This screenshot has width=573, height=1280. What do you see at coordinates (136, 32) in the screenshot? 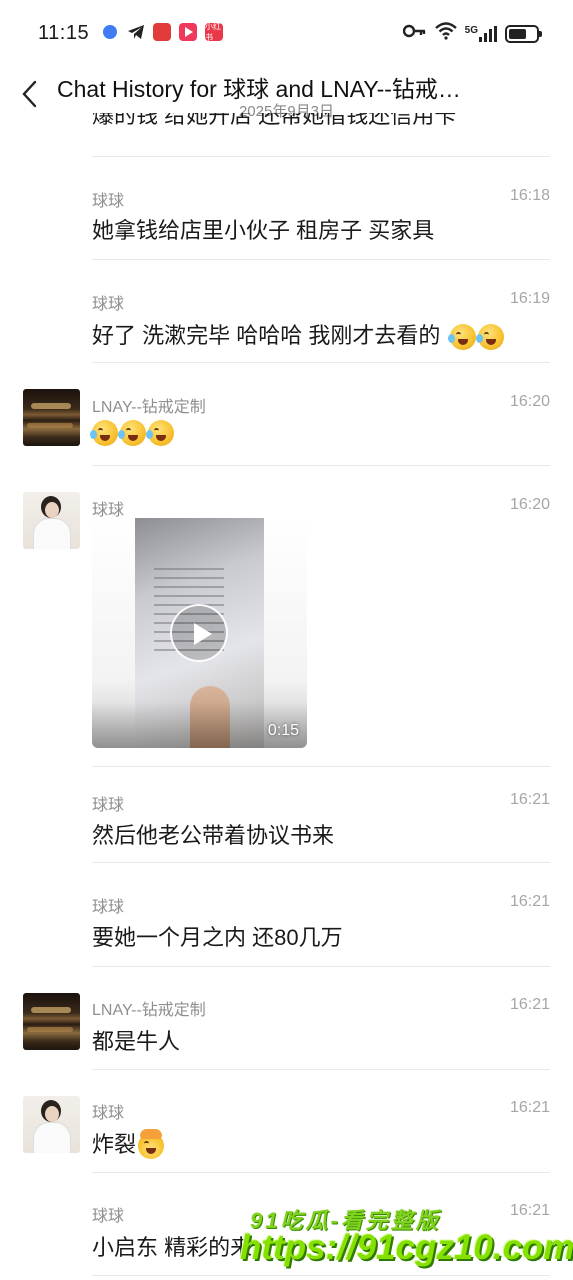
I see `telegram-icon` at bounding box center [136, 32].